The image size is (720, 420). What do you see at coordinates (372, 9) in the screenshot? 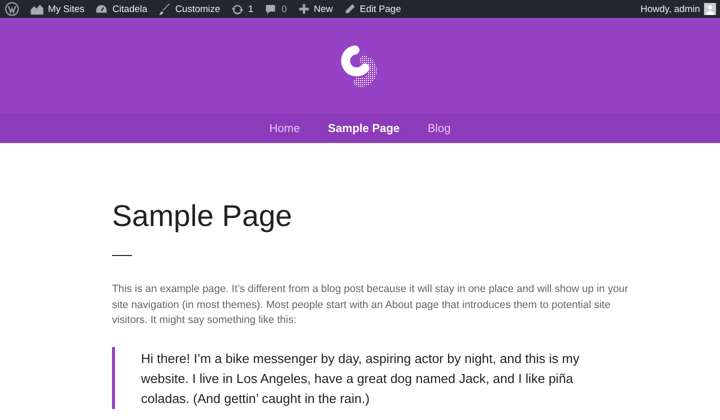
I see `edit-menu-item: Edit Page` at bounding box center [372, 9].